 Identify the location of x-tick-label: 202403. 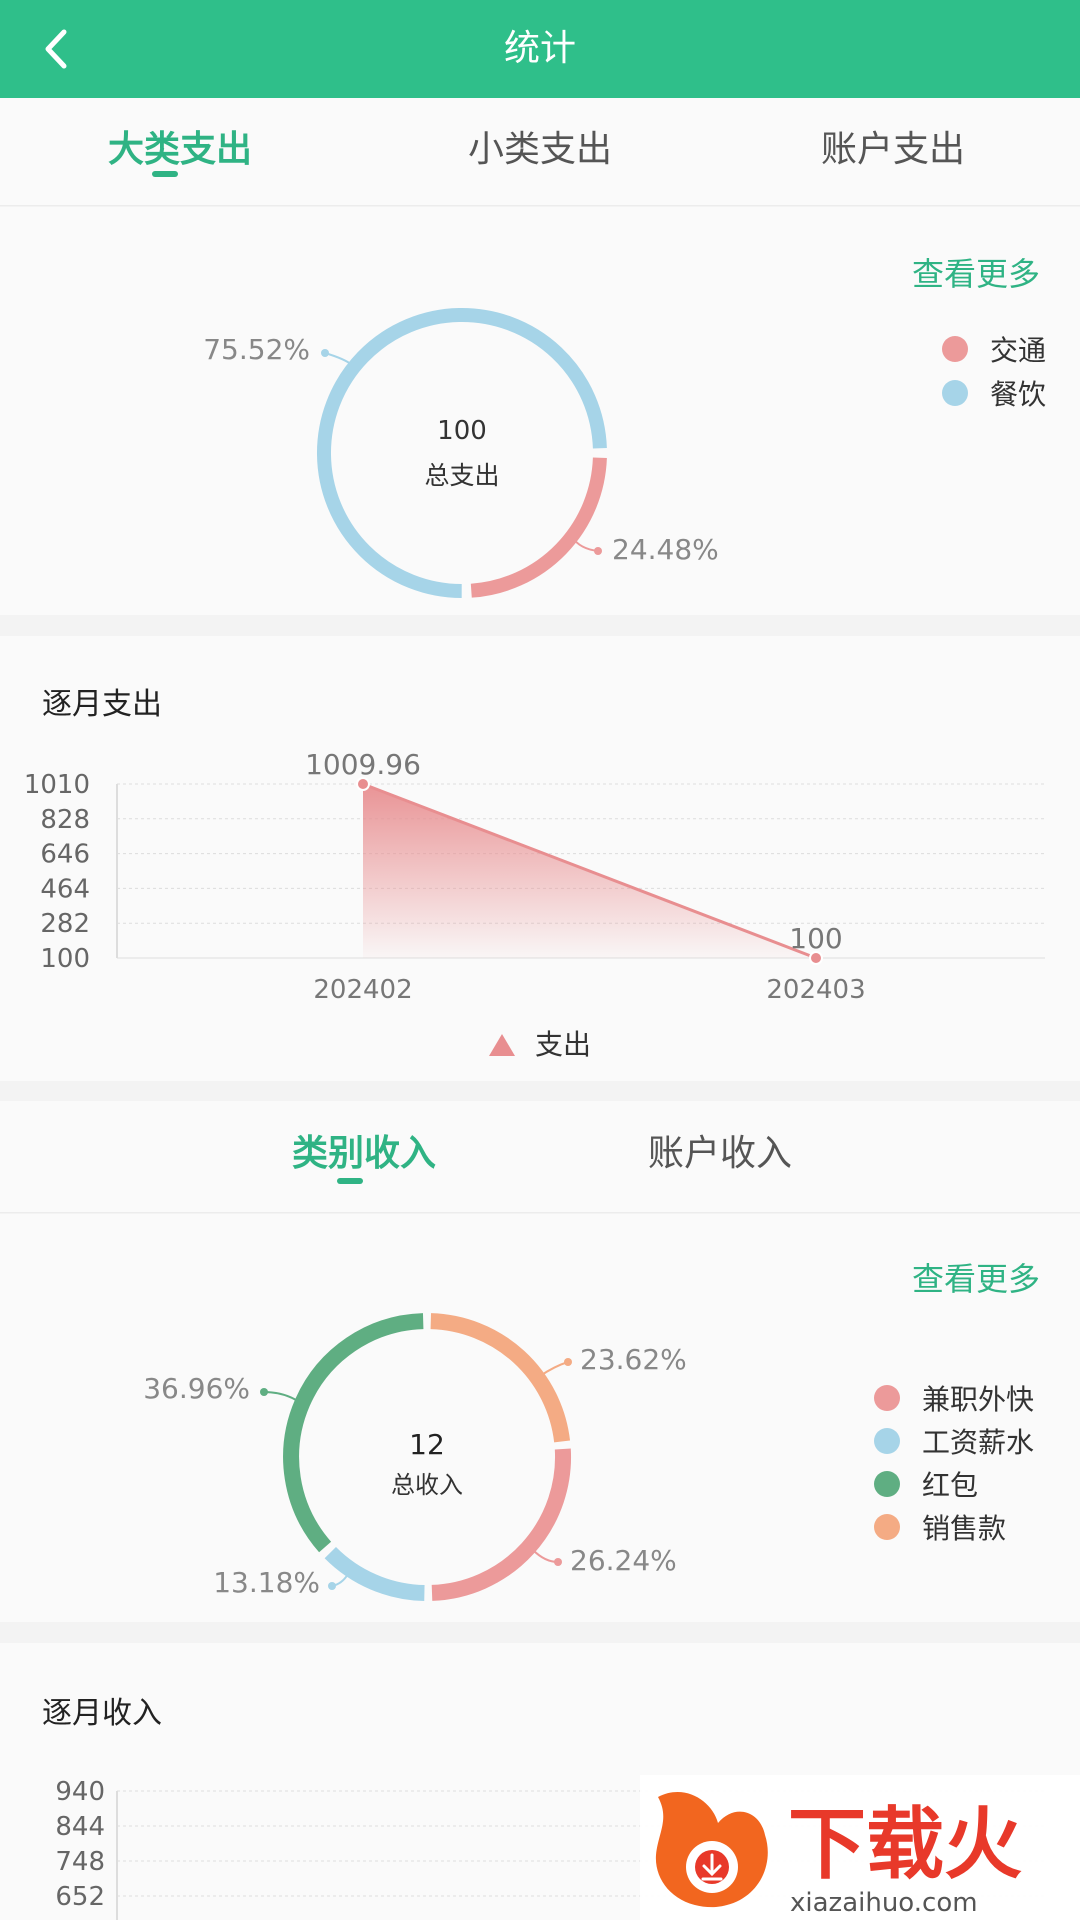
(815, 990).